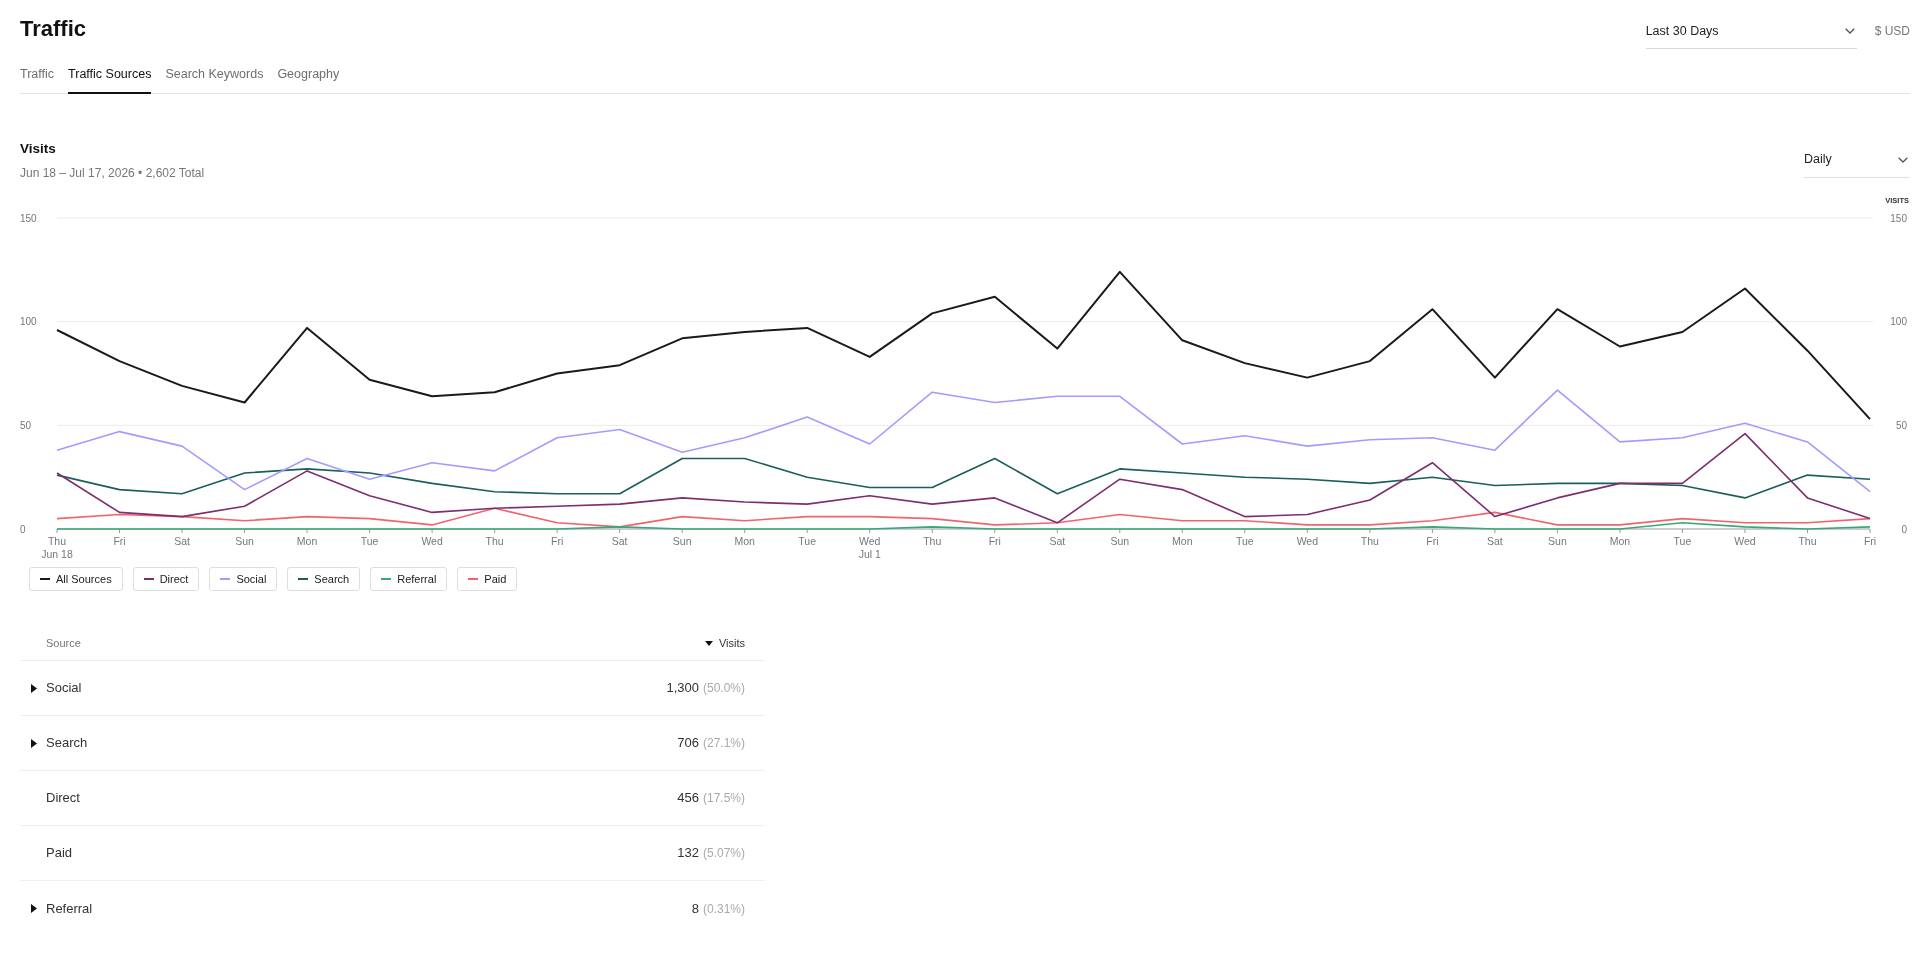 Image resolution: width=1920 pixels, height=975 pixels. I want to click on tab: Traffic, so click(37, 75).